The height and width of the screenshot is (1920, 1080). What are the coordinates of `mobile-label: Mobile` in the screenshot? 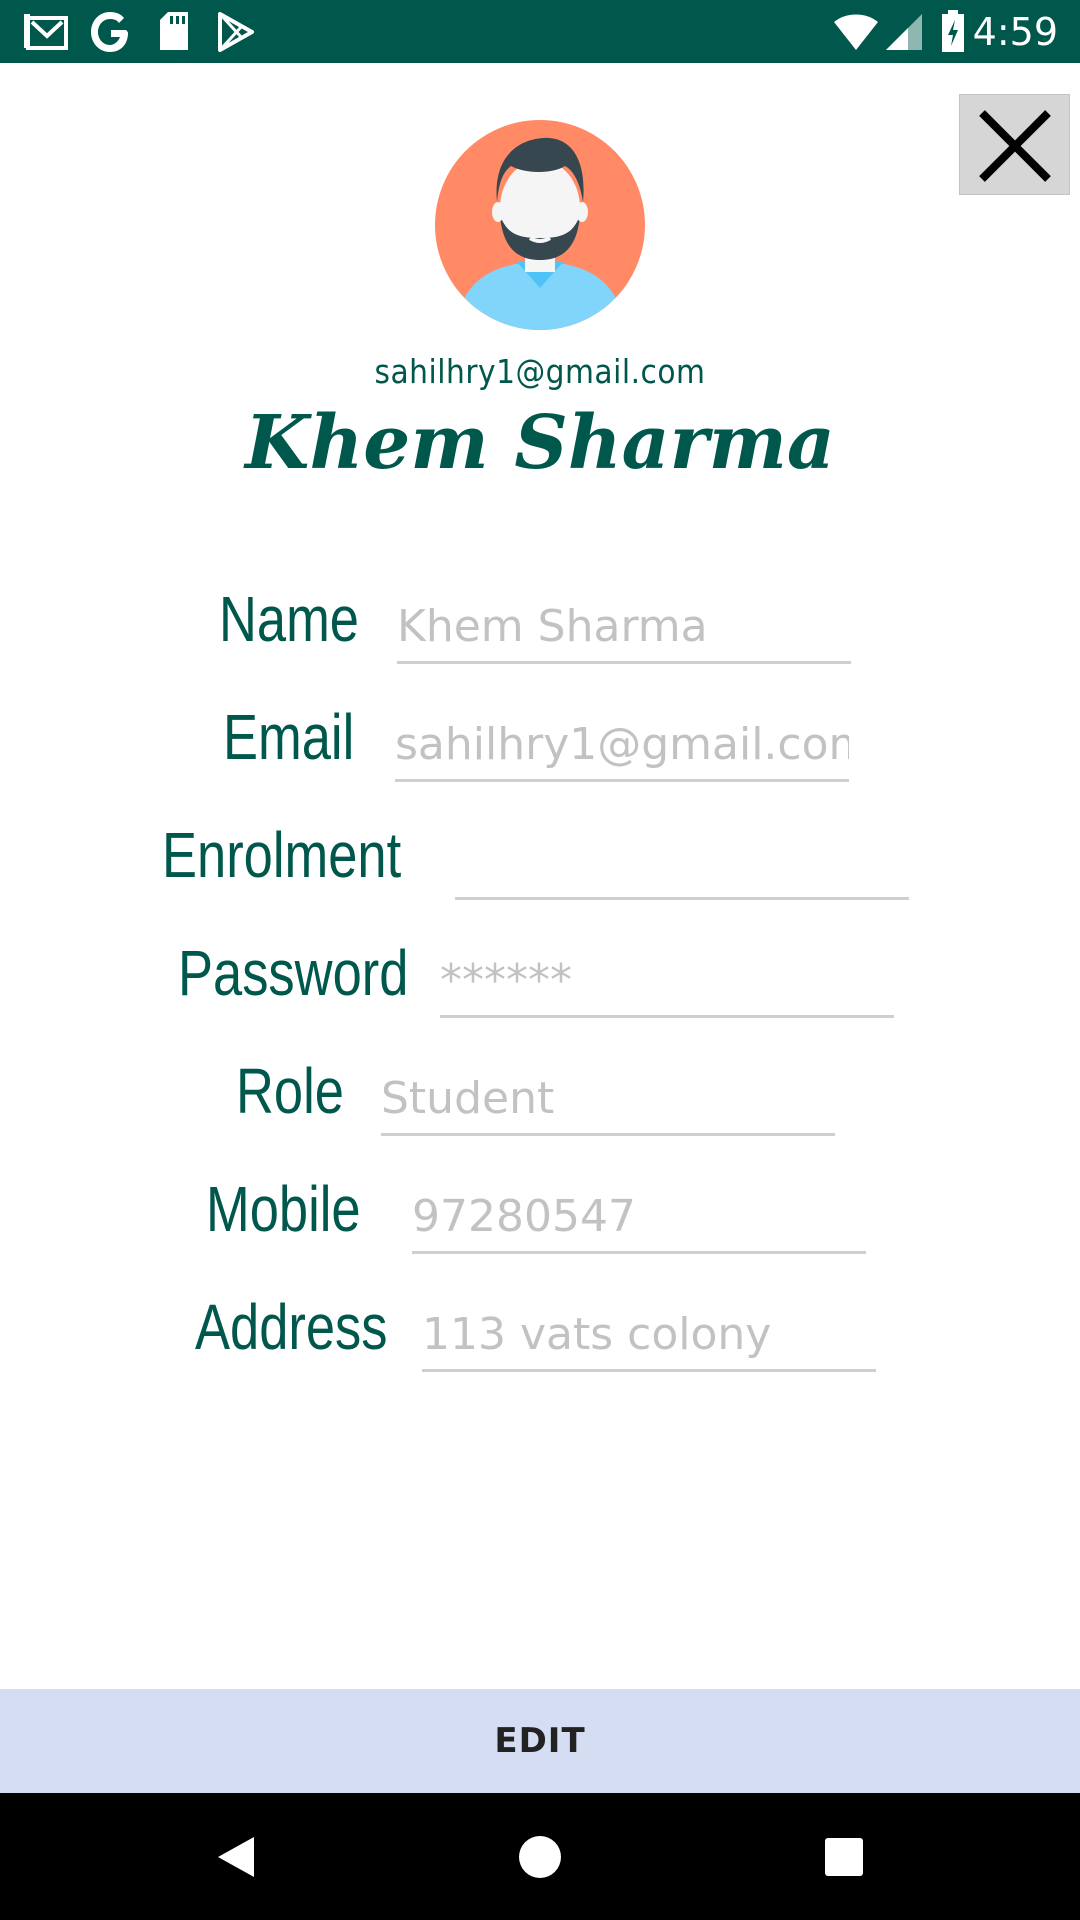 It's located at (283, 1209).